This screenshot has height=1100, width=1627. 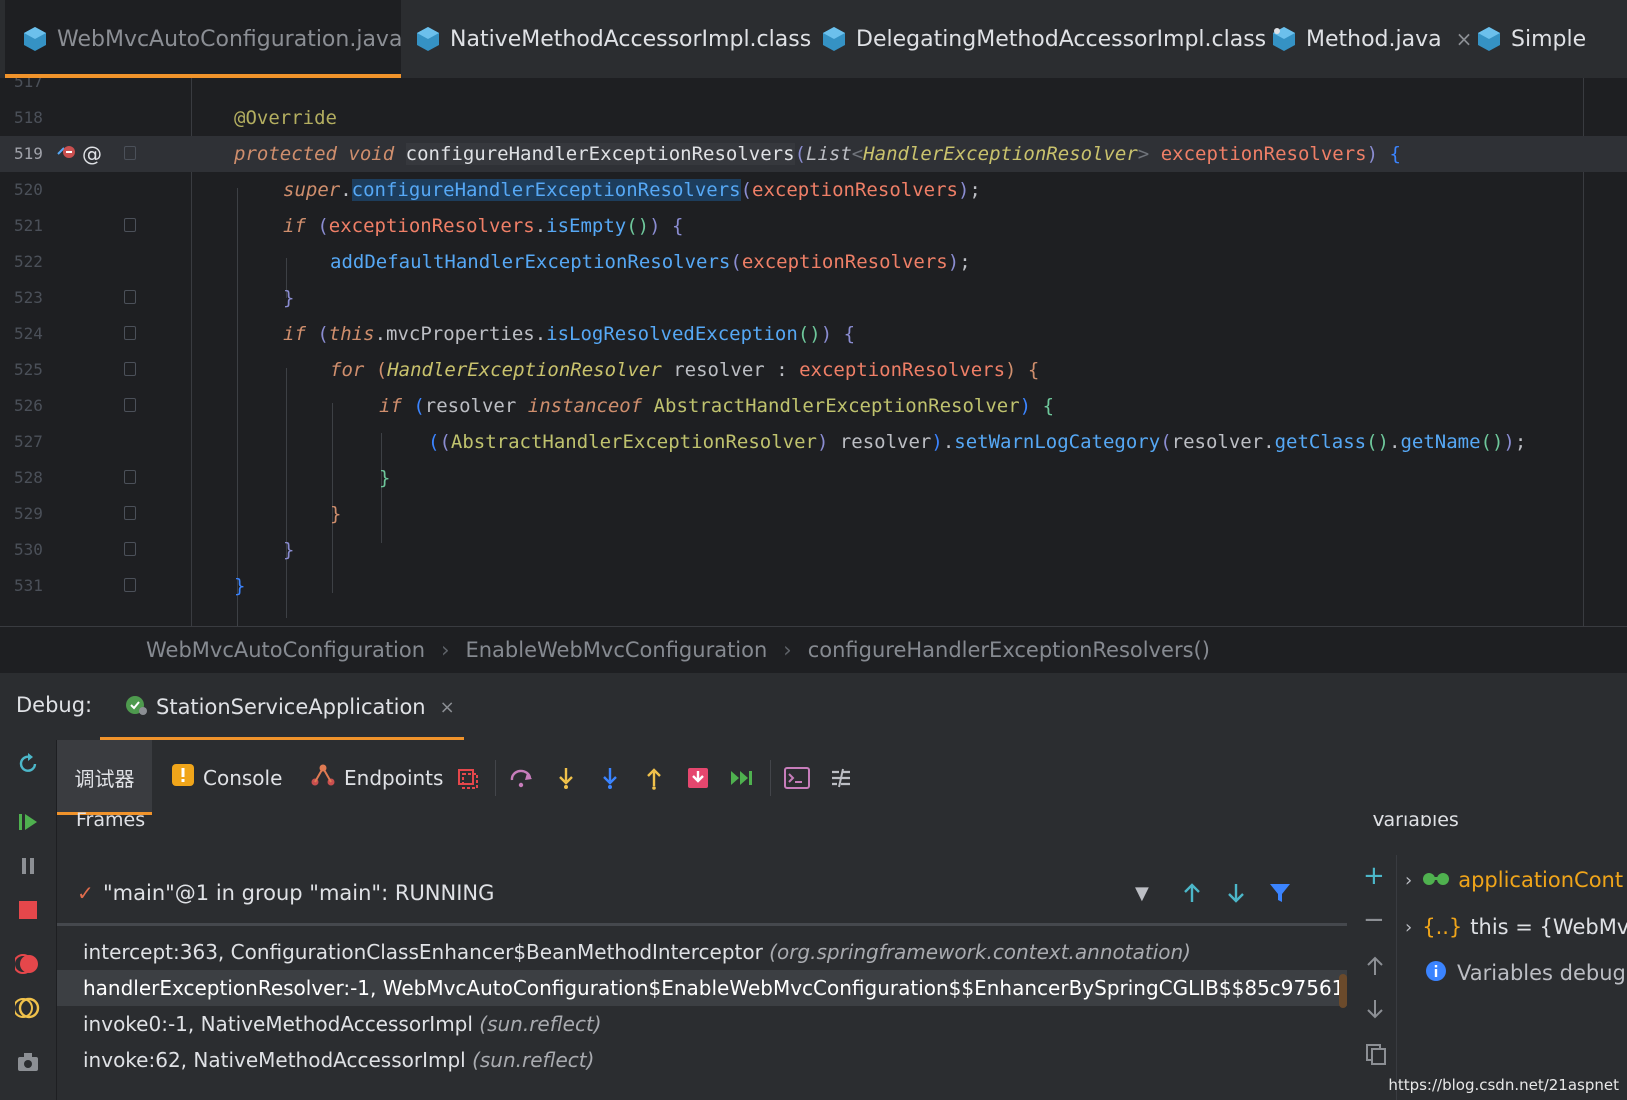 I want to click on rerun-icon, so click(x=28, y=764).